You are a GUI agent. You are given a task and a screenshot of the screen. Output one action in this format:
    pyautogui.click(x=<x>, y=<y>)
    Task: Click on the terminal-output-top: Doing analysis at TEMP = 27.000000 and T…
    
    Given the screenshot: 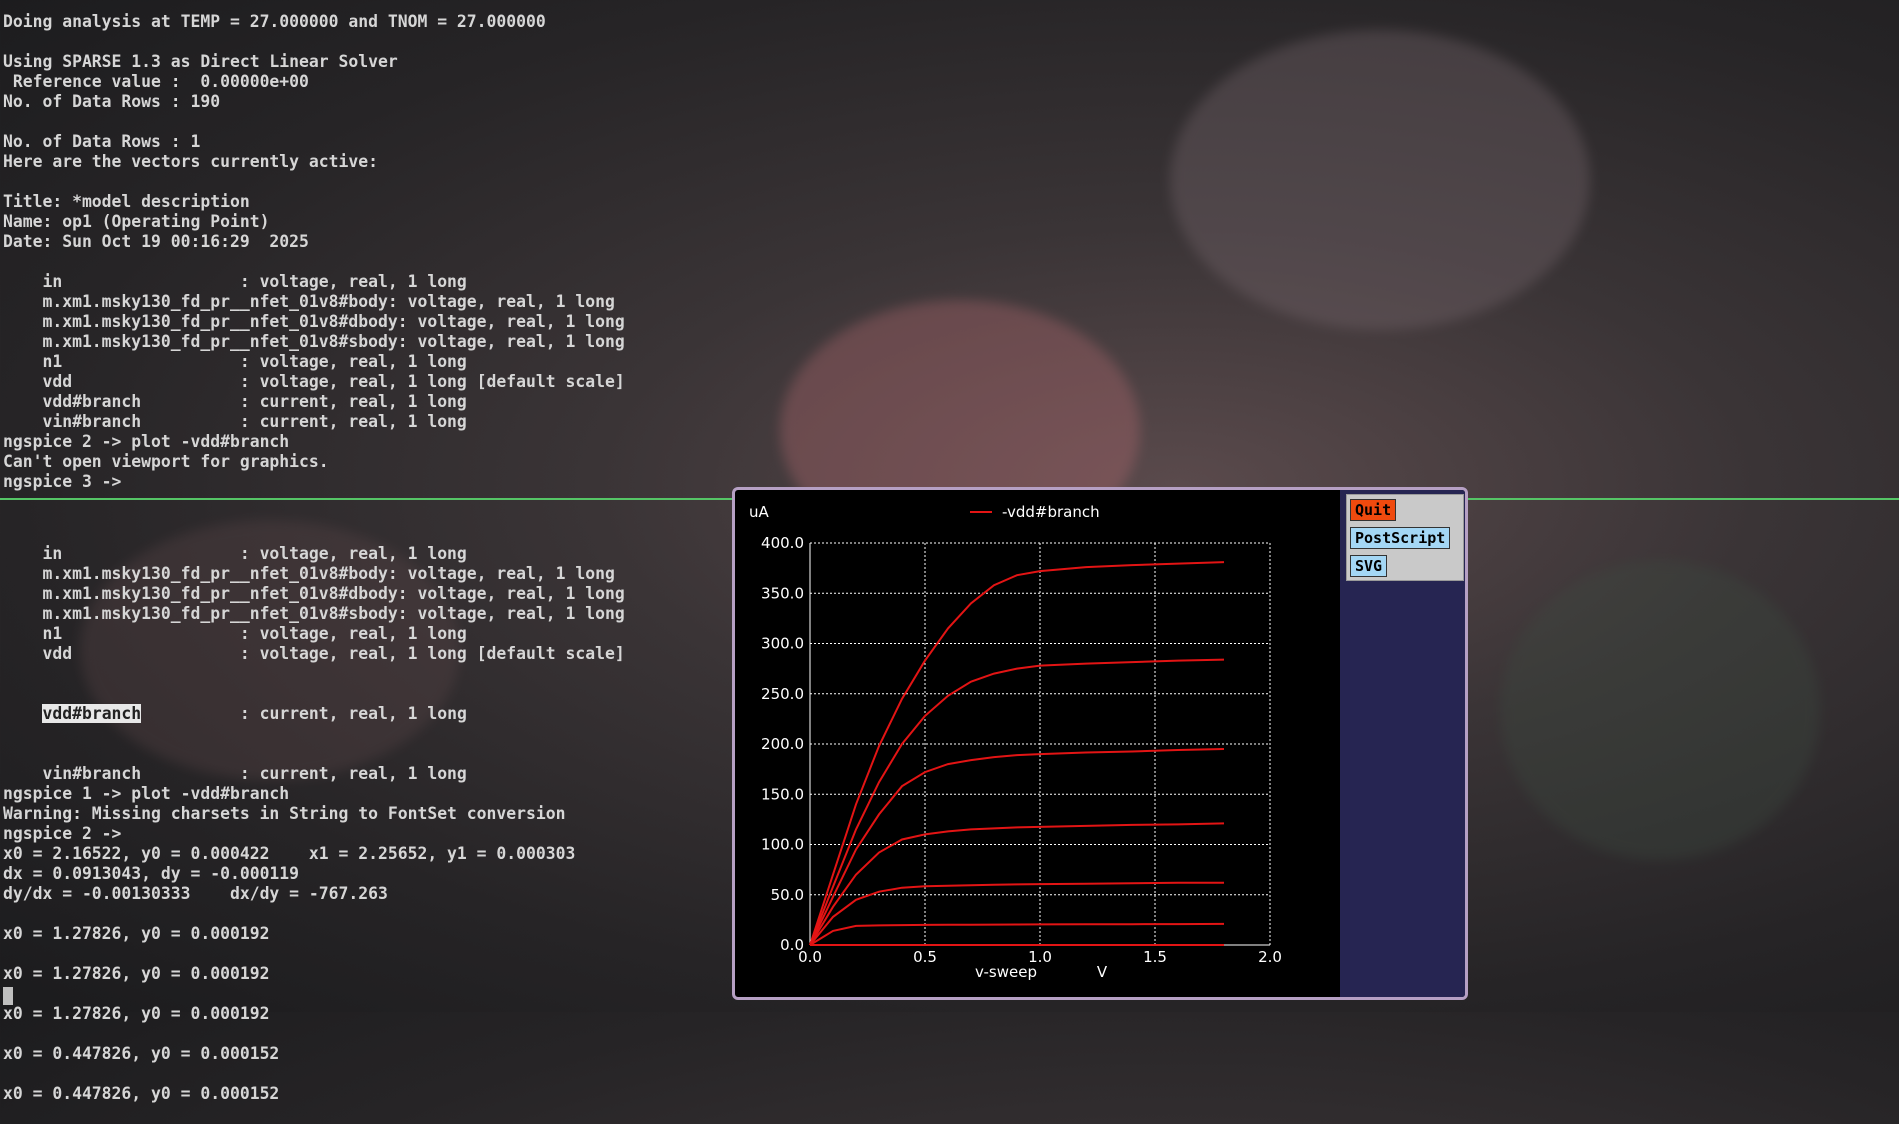 What is the action you would take?
    pyautogui.click(x=314, y=252)
    